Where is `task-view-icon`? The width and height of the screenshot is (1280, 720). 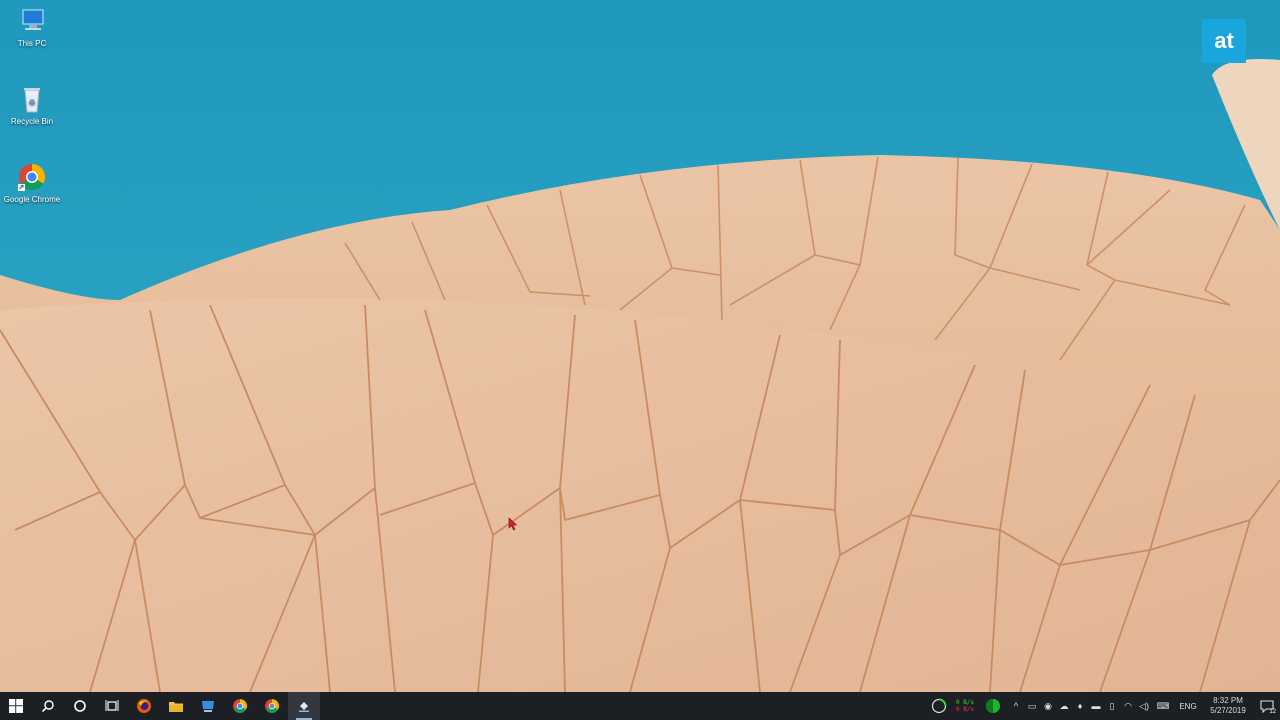 task-view-icon is located at coordinates (112, 705).